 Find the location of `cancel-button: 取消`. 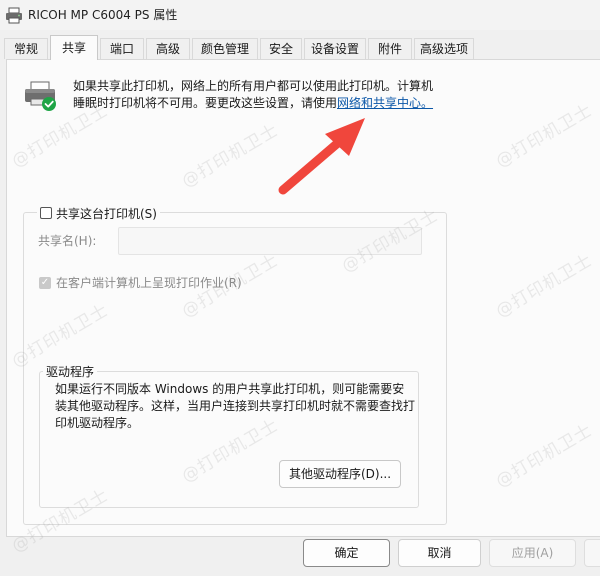

cancel-button: 取消 is located at coordinates (439, 553).